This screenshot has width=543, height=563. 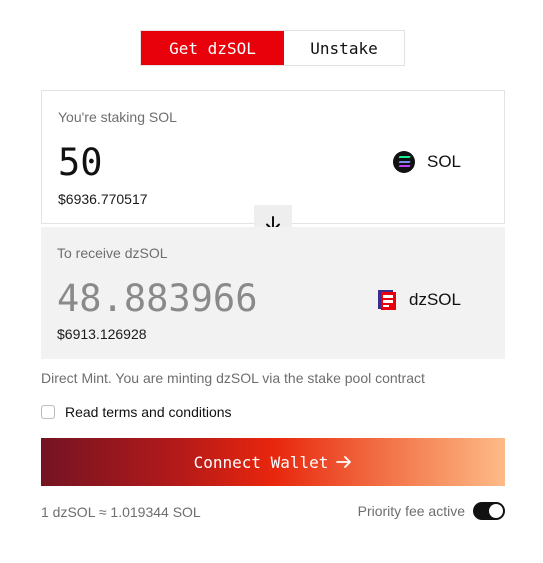 I want to click on receive-label: To receive dzSOL, so click(x=112, y=253).